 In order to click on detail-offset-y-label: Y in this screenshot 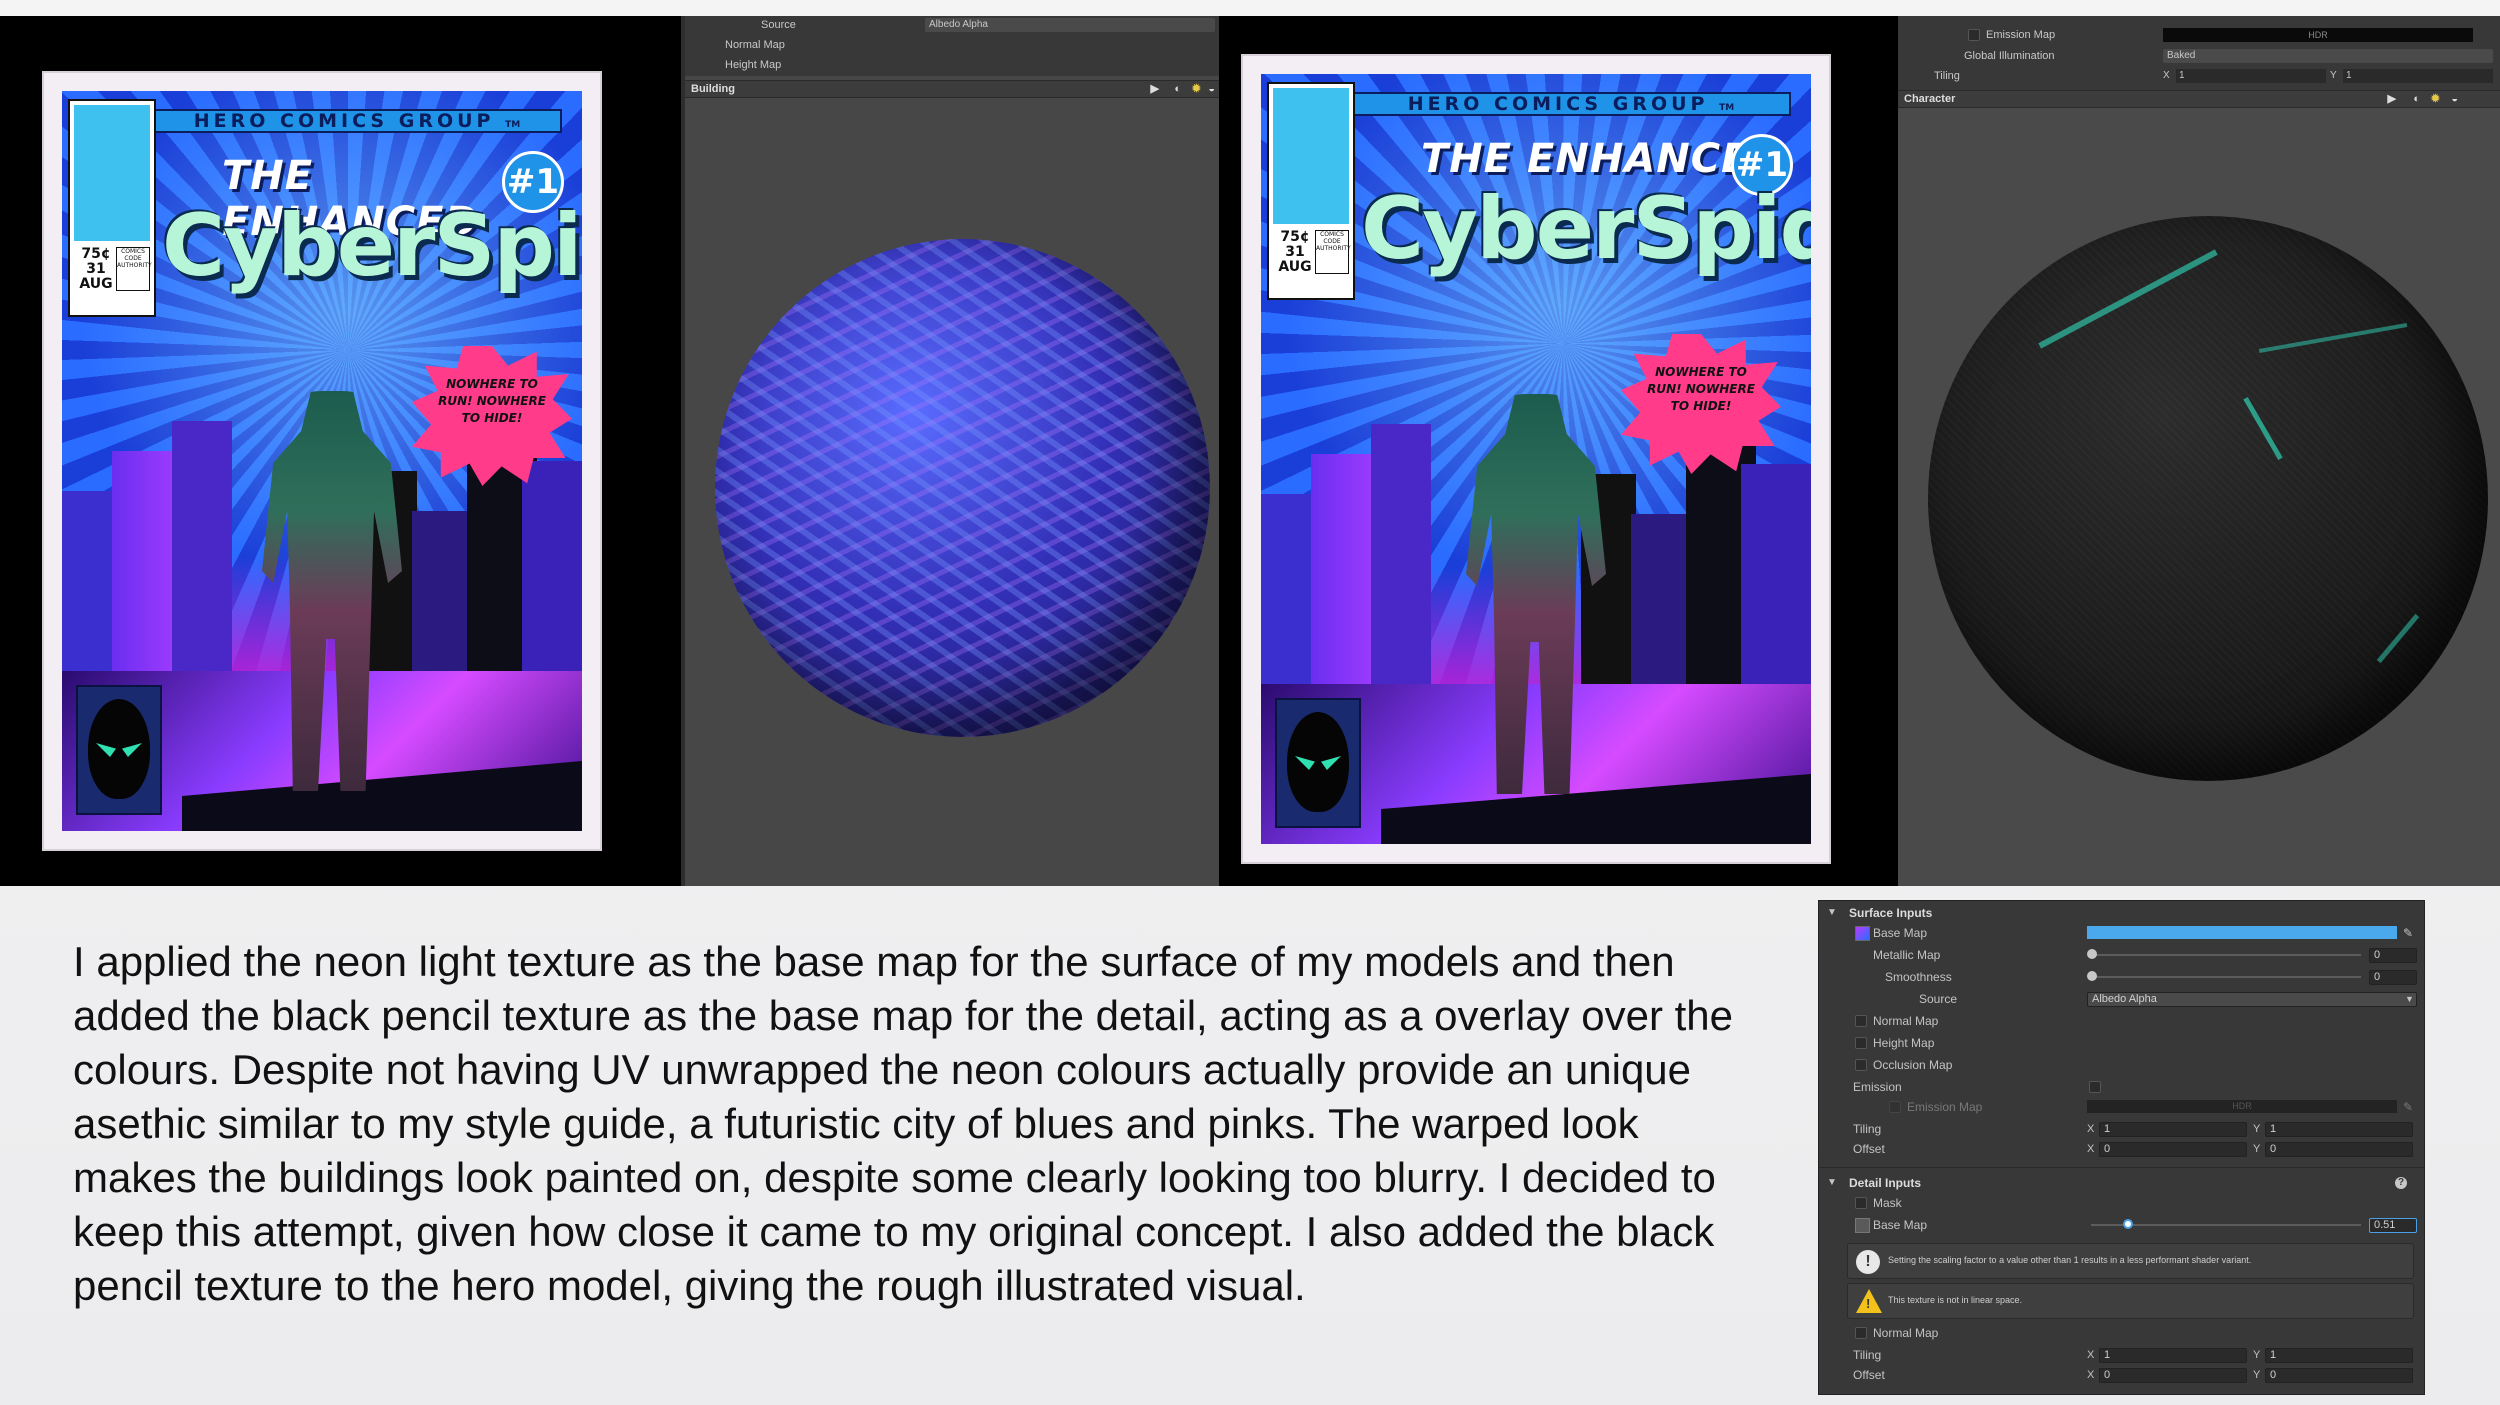, I will do `click(2257, 1375)`.